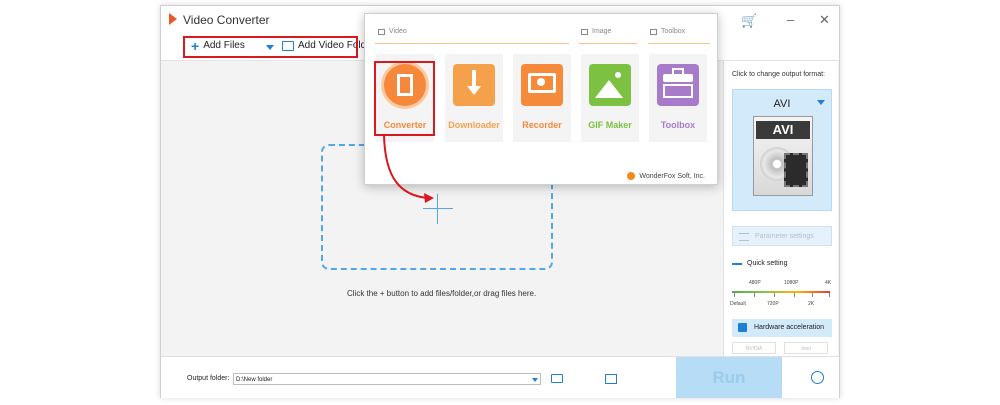 The width and height of the screenshot is (1000, 405). What do you see at coordinates (610, 125) in the screenshot?
I see `tool-gif-maker-label: GIF Maker` at bounding box center [610, 125].